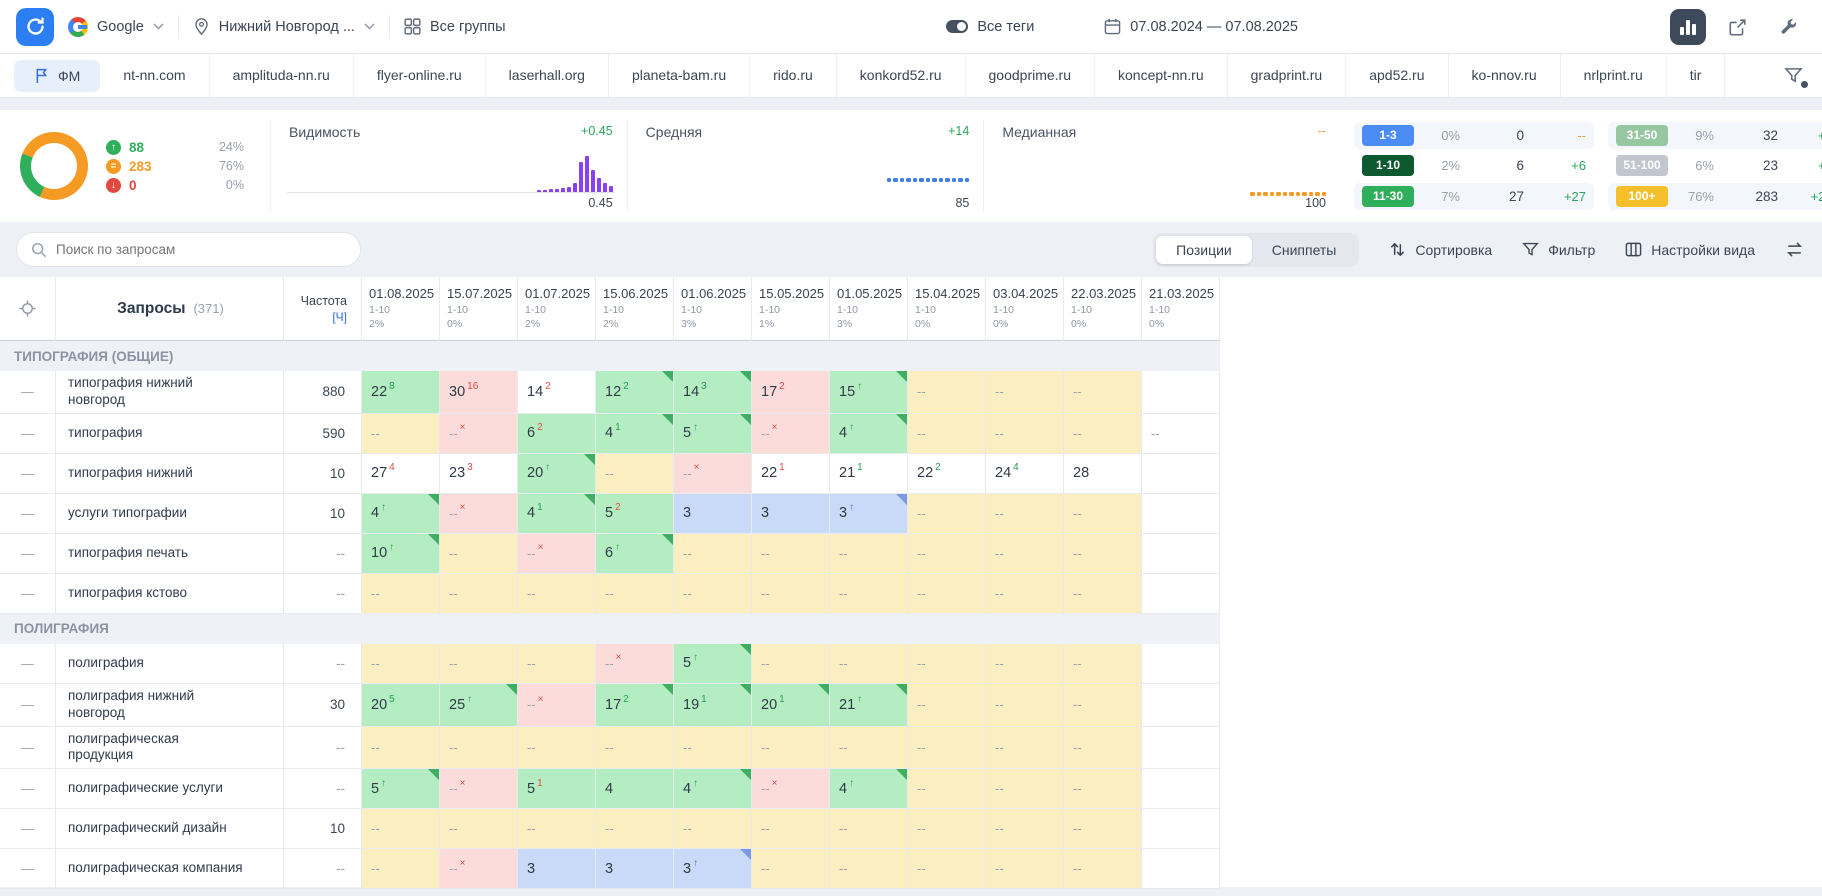 This screenshot has width=1822, height=896. Describe the element at coordinates (35, 26) in the screenshot. I see `app-logo` at that location.